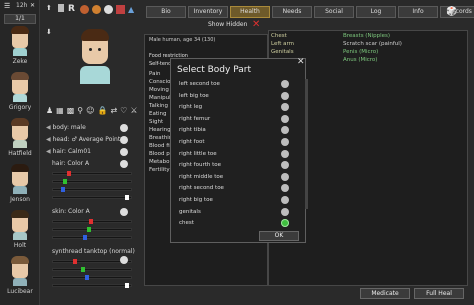 The height and width of the screenshot is (305, 474). What do you see at coordinates (279, 236) in the screenshot?
I see `ok-button: OK` at bounding box center [279, 236].